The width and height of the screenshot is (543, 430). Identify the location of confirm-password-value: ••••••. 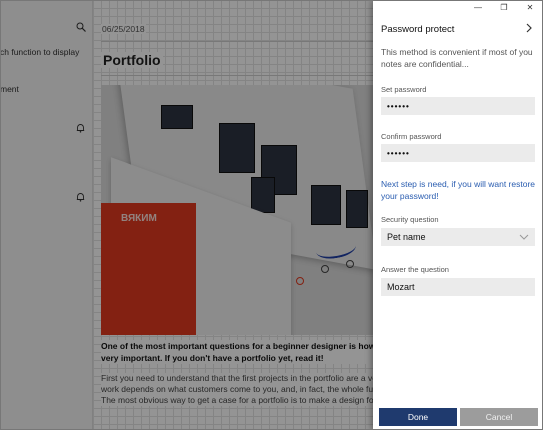
(398, 153).